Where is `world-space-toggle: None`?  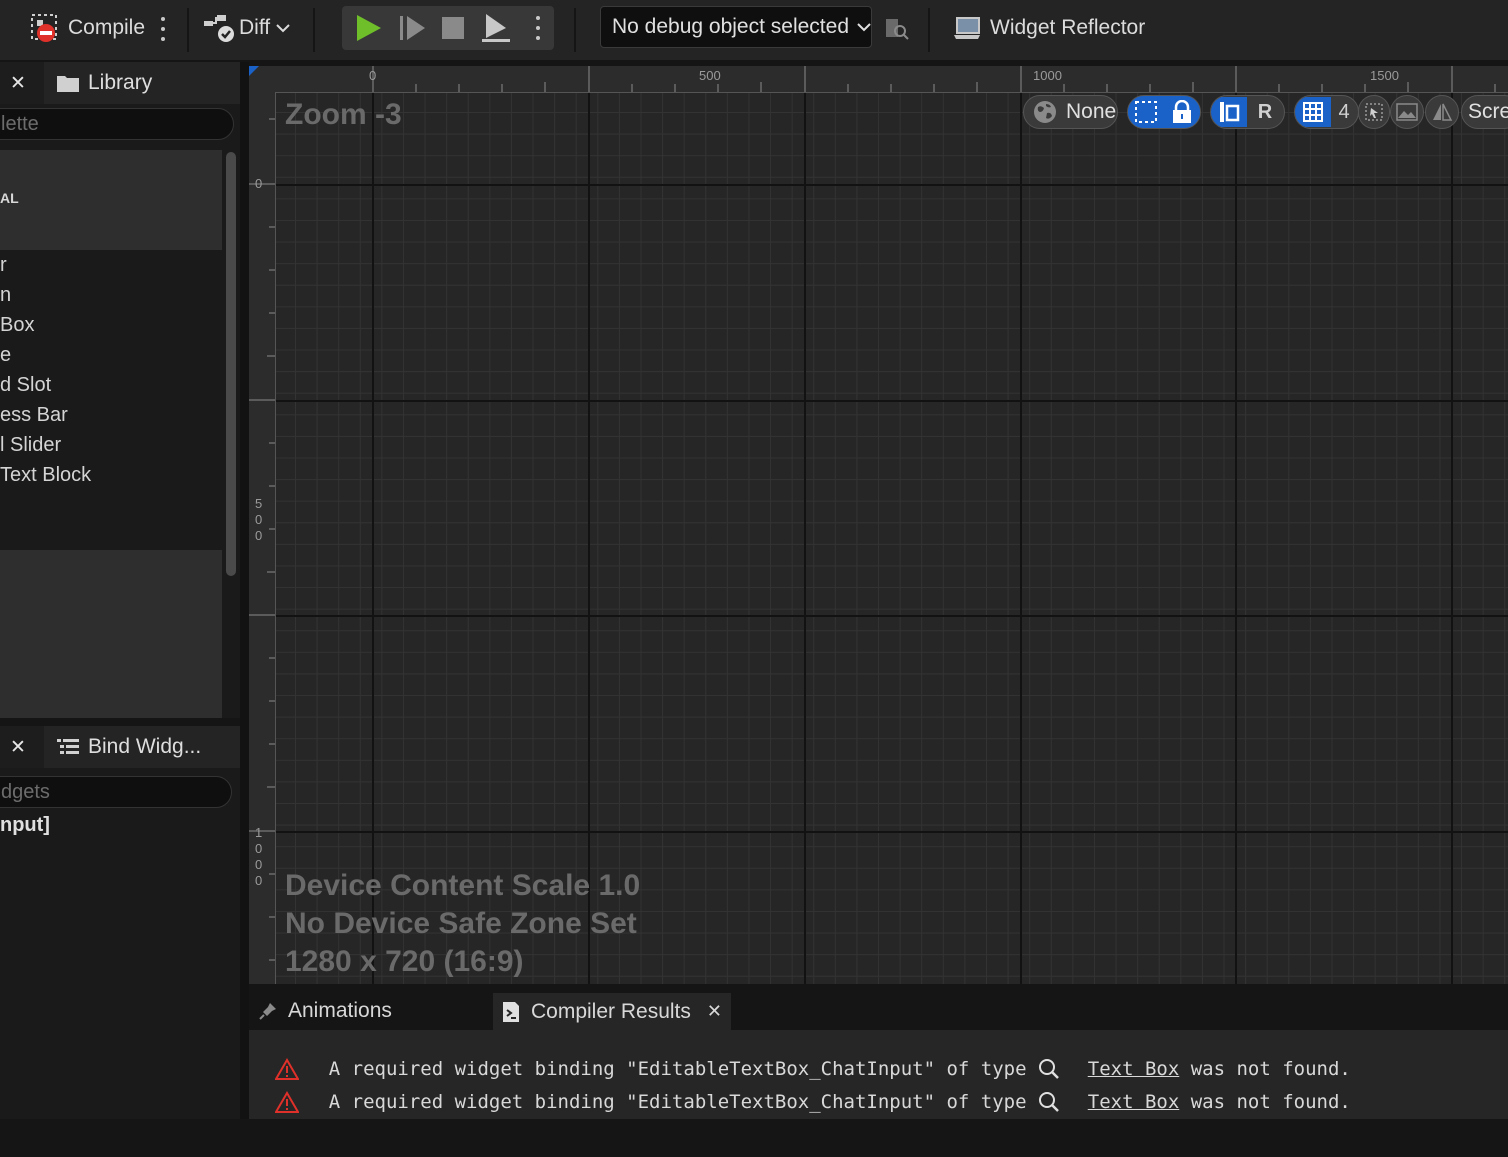 world-space-toggle: None is located at coordinates (1070, 112).